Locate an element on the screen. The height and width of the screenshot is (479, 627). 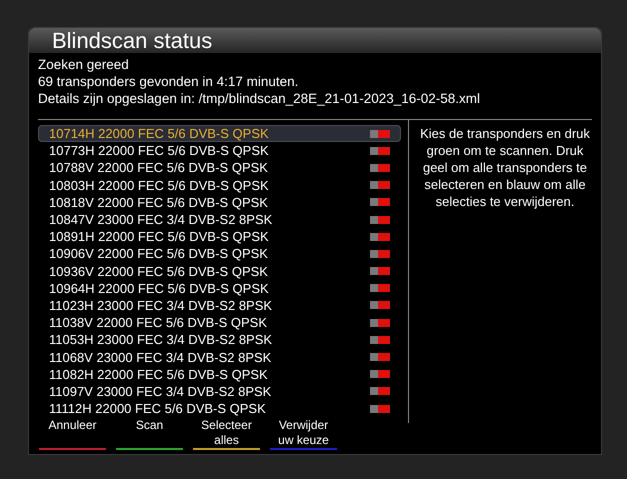
transponder-row: 11023H 23000 FEC 3/4 DVB-S2 8PSK is located at coordinates (219, 305).